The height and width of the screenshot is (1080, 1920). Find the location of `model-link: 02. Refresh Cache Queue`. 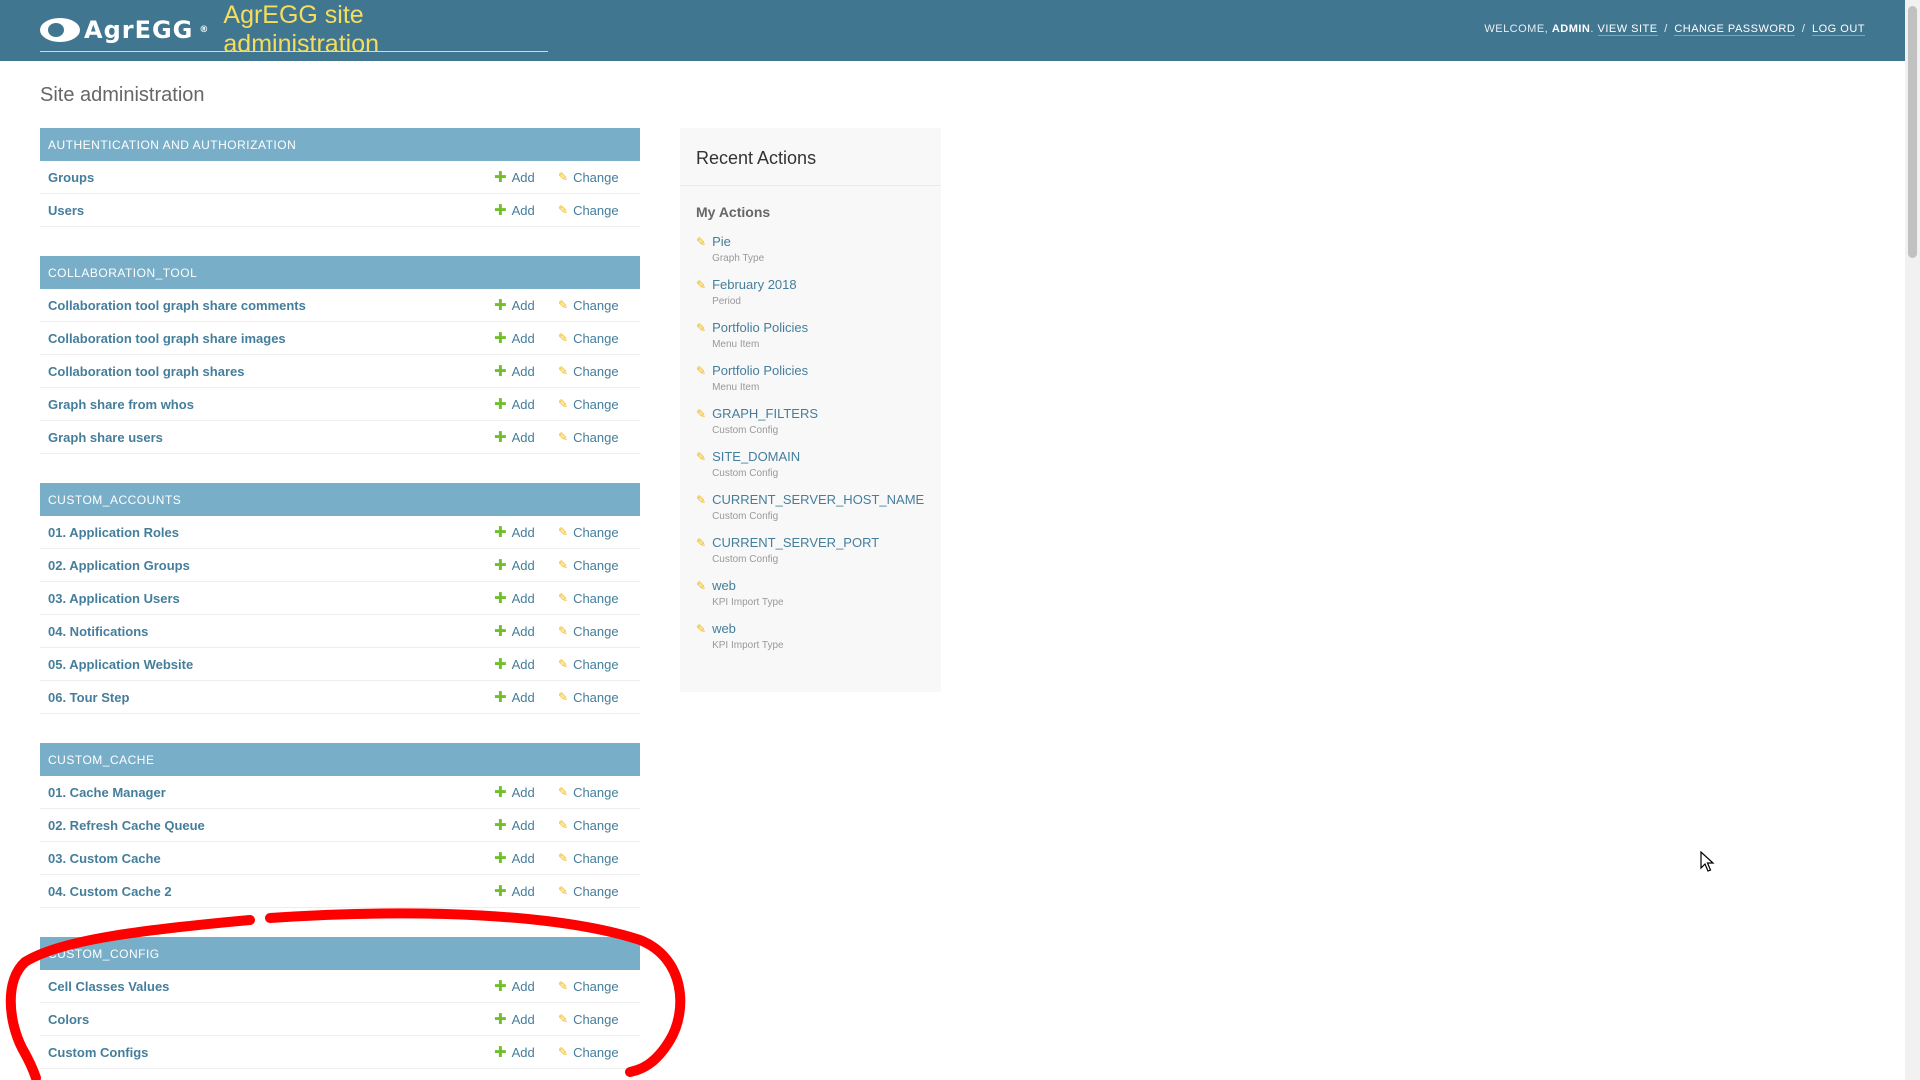

model-link: 02. Refresh Cache Queue is located at coordinates (271, 825).